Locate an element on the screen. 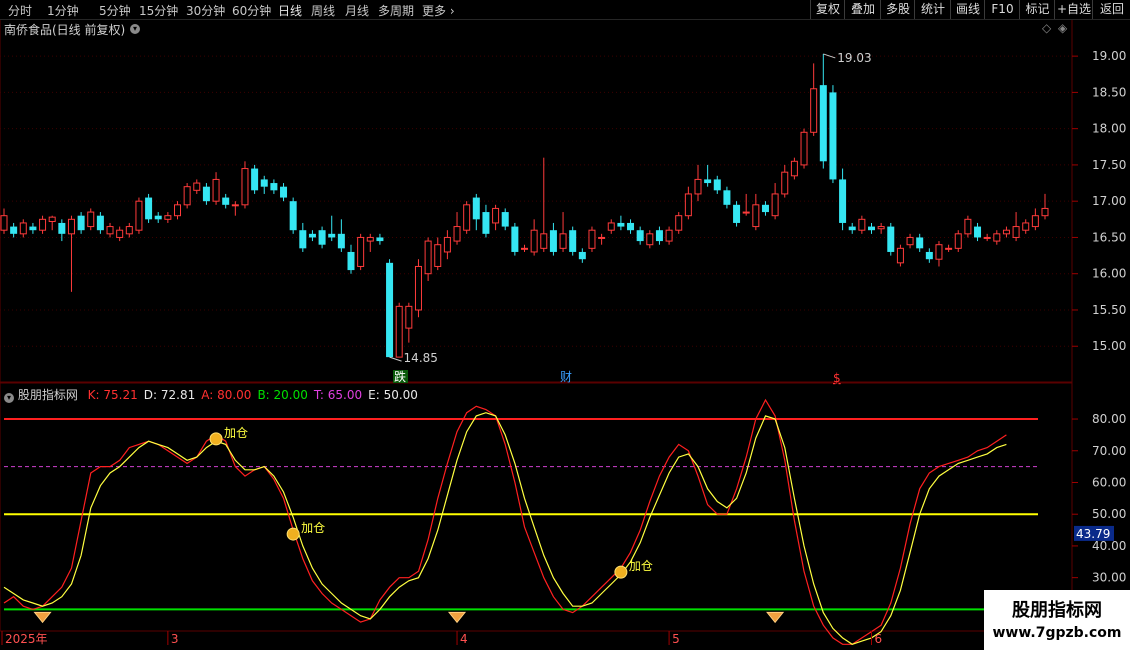 This screenshot has height=650, width=1130. indicator-tick-label: 60.00 is located at coordinates (1109, 482).